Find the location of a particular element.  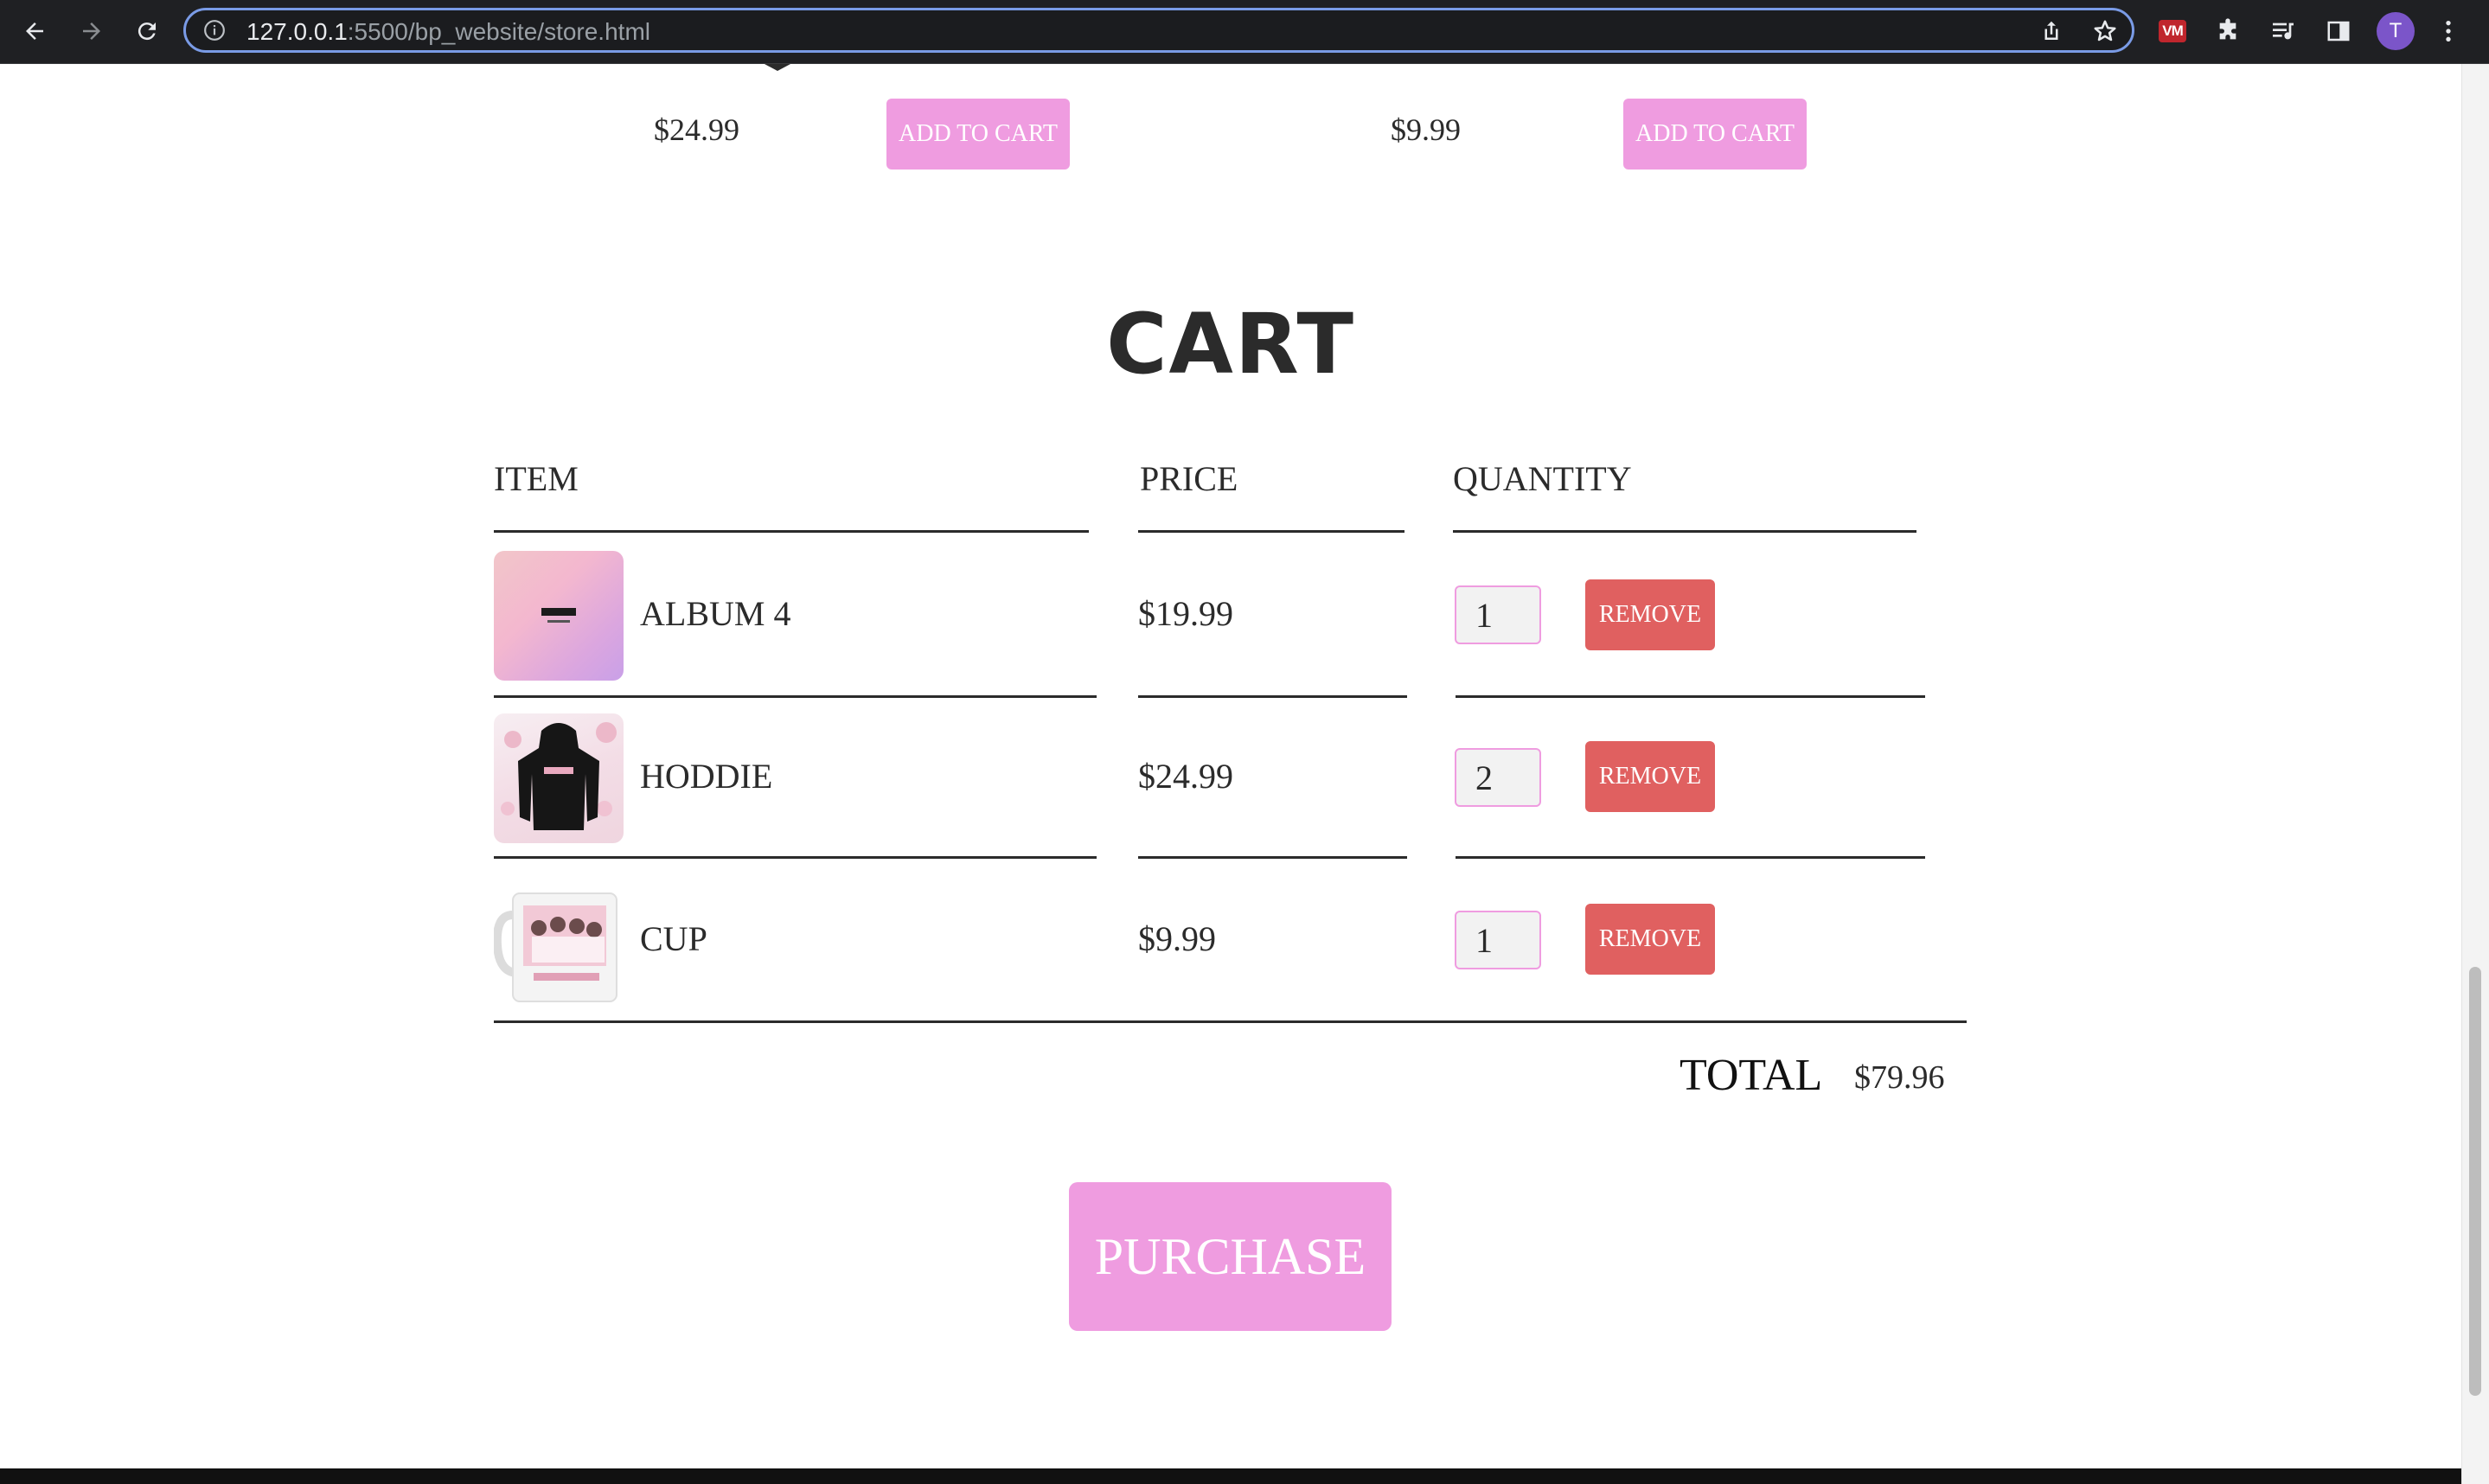

cart-item-price: $9.99 is located at coordinates (1177, 938).